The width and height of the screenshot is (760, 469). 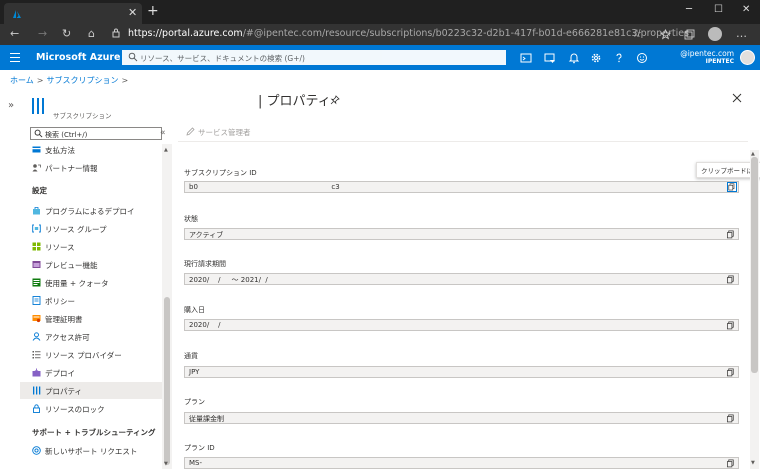 I want to click on collapse-menu-button: «, so click(x=163, y=133).